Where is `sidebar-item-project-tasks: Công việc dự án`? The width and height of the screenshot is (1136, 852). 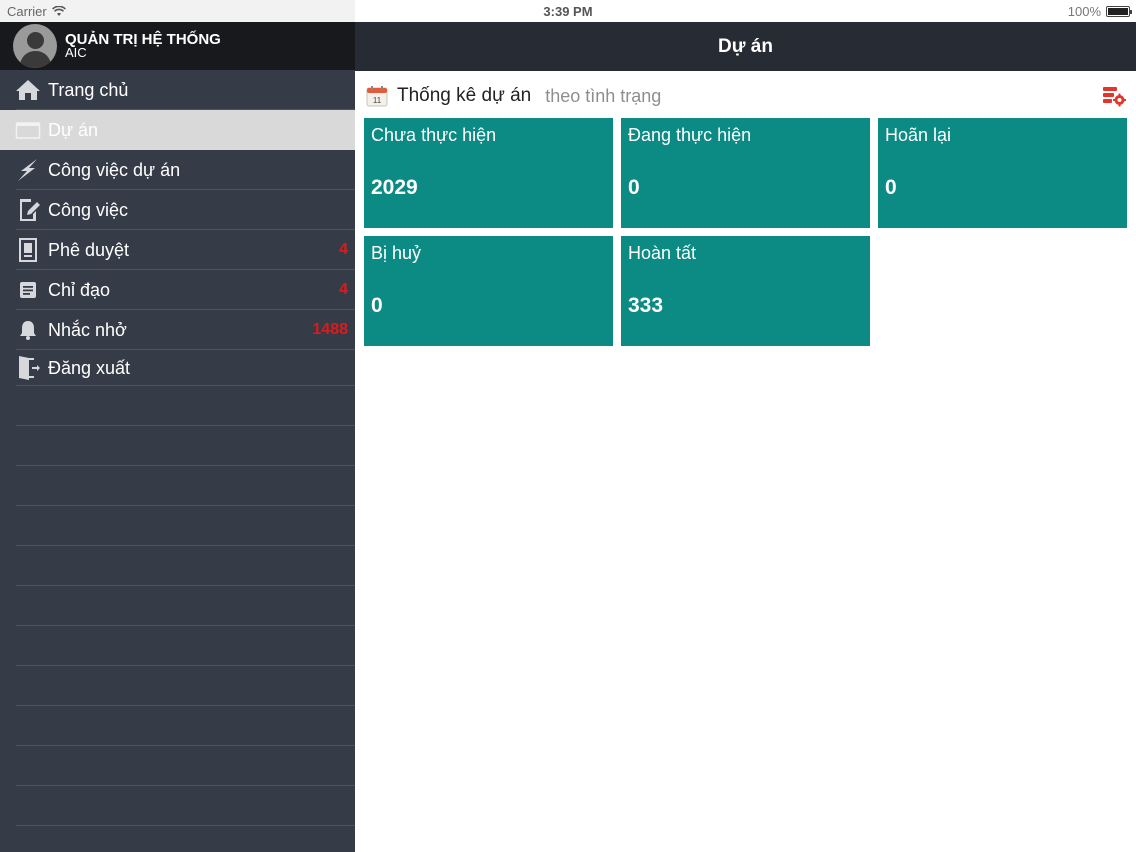 sidebar-item-project-tasks: Công việc dự án is located at coordinates (177, 170).